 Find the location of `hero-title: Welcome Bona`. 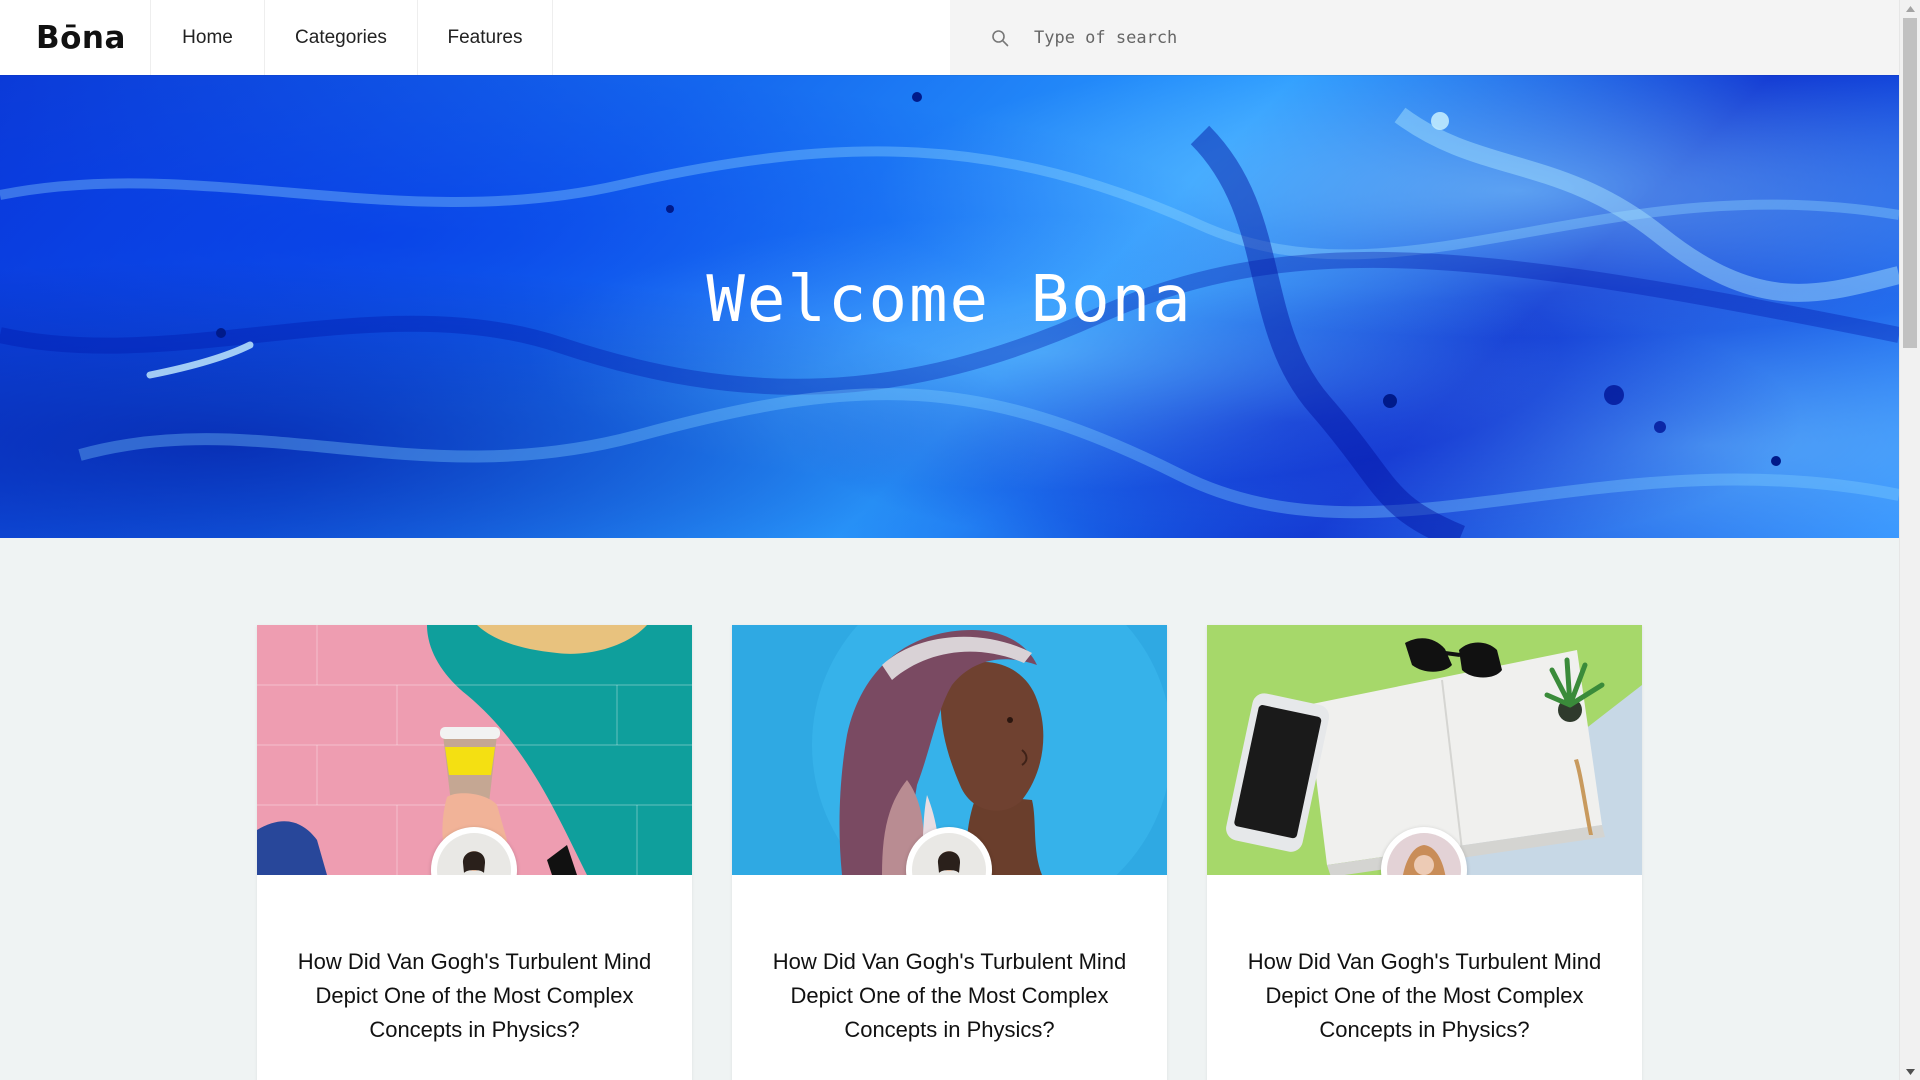

hero-title: Welcome Bona is located at coordinates (949, 300).